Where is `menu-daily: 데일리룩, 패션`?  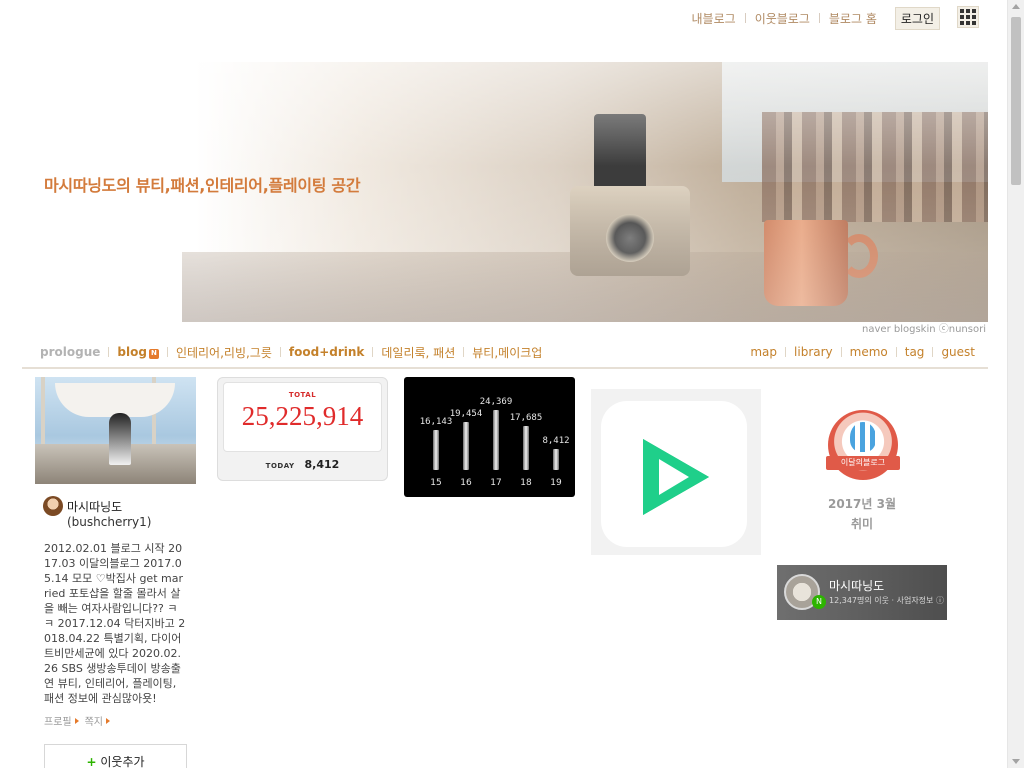 menu-daily: 데일리룩, 패션 is located at coordinates (418, 352).